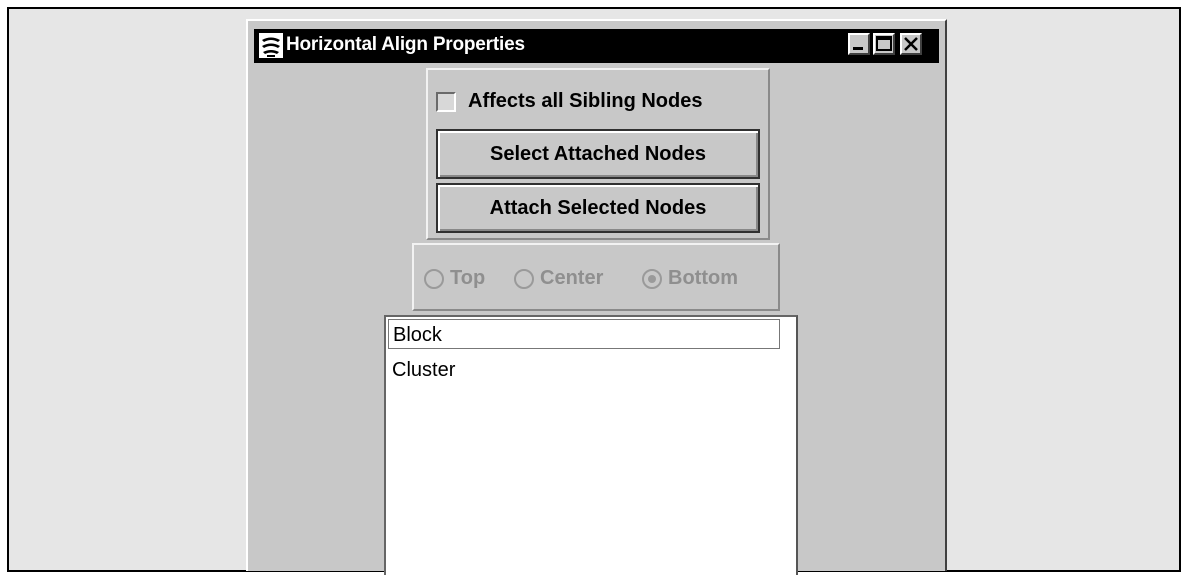 The height and width of the screenshot is (575, 1187). Describe the element at coordinates (703, 278) in the screenshot. I see `radio-bottom-label: Bottom` at that location.